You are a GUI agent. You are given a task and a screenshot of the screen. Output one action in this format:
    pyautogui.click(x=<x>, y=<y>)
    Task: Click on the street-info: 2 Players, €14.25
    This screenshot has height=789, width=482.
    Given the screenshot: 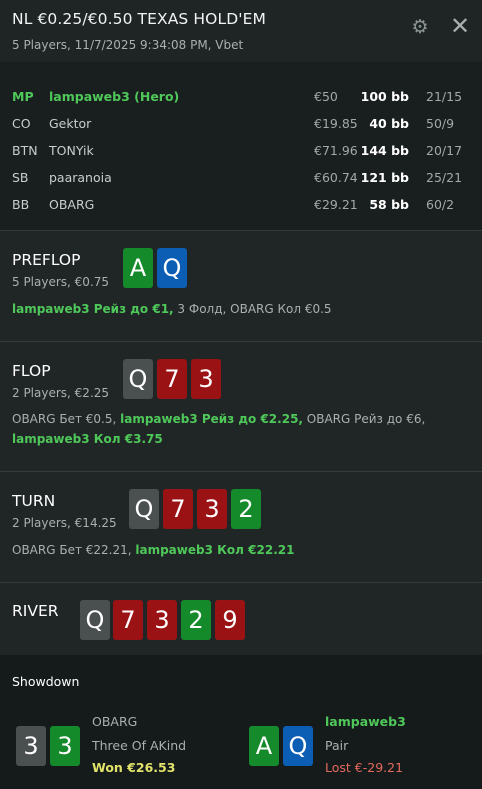 What is the action you would take?
    pyautogui.click(x=64, y=523)
    